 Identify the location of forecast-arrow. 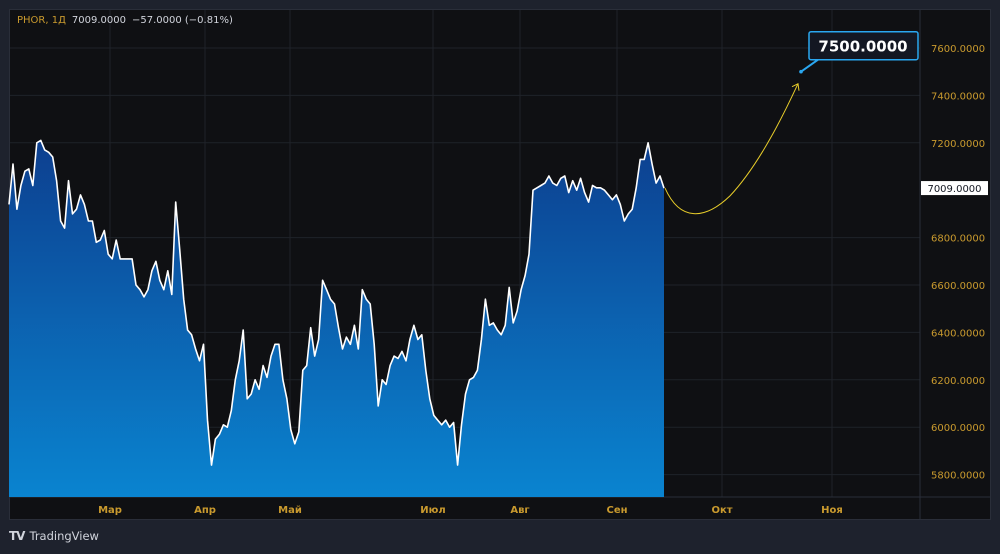
(731, 149).